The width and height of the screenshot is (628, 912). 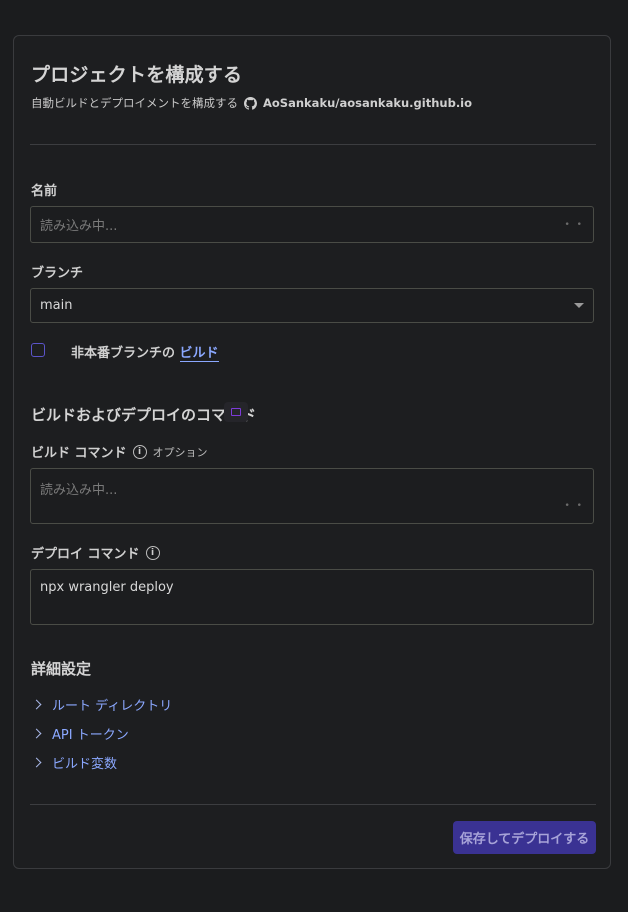 What do you see at coordinates (524, 837) in the screenshot?
I see `save-and-deploy-button: 保存してデプロイする` at bounding box center [524, 837].